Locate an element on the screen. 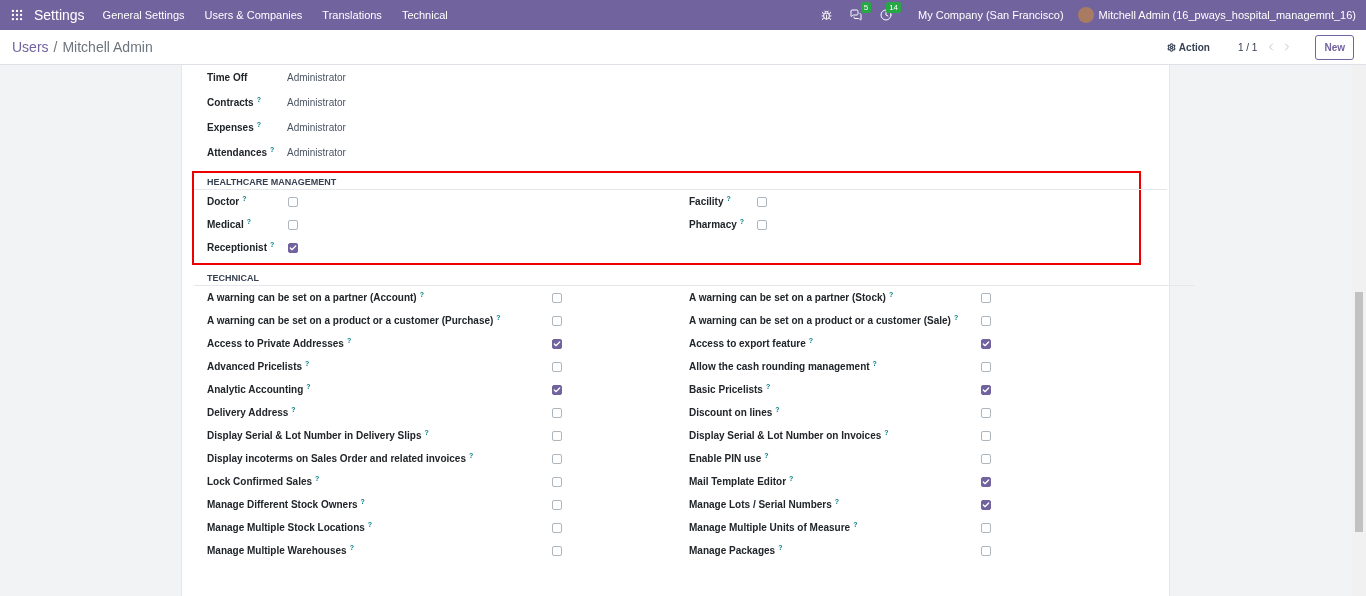 The width and height of the screenshot is (1366, 596). app-name: Settings is located at coordinates (59, 15).